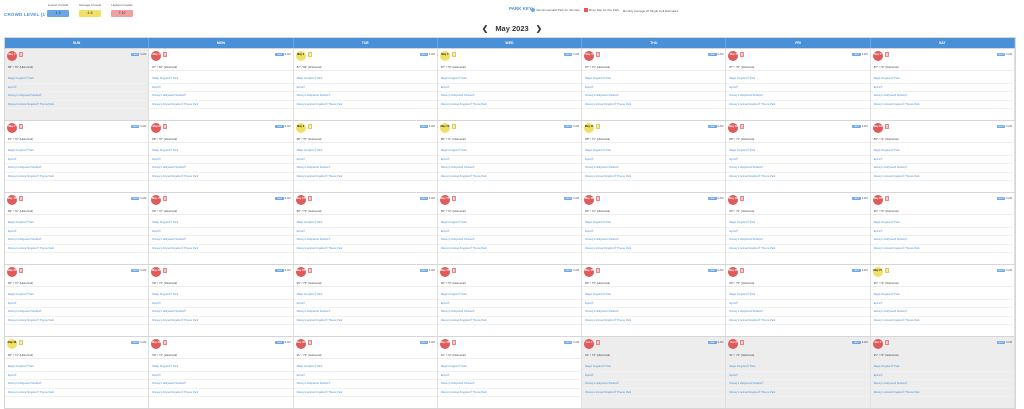 This screenshot has height=409, width=1024. Describe the element at coordinates (733, 200) in the screenshot. I see `crowd-level-badge: May 19` at that location.